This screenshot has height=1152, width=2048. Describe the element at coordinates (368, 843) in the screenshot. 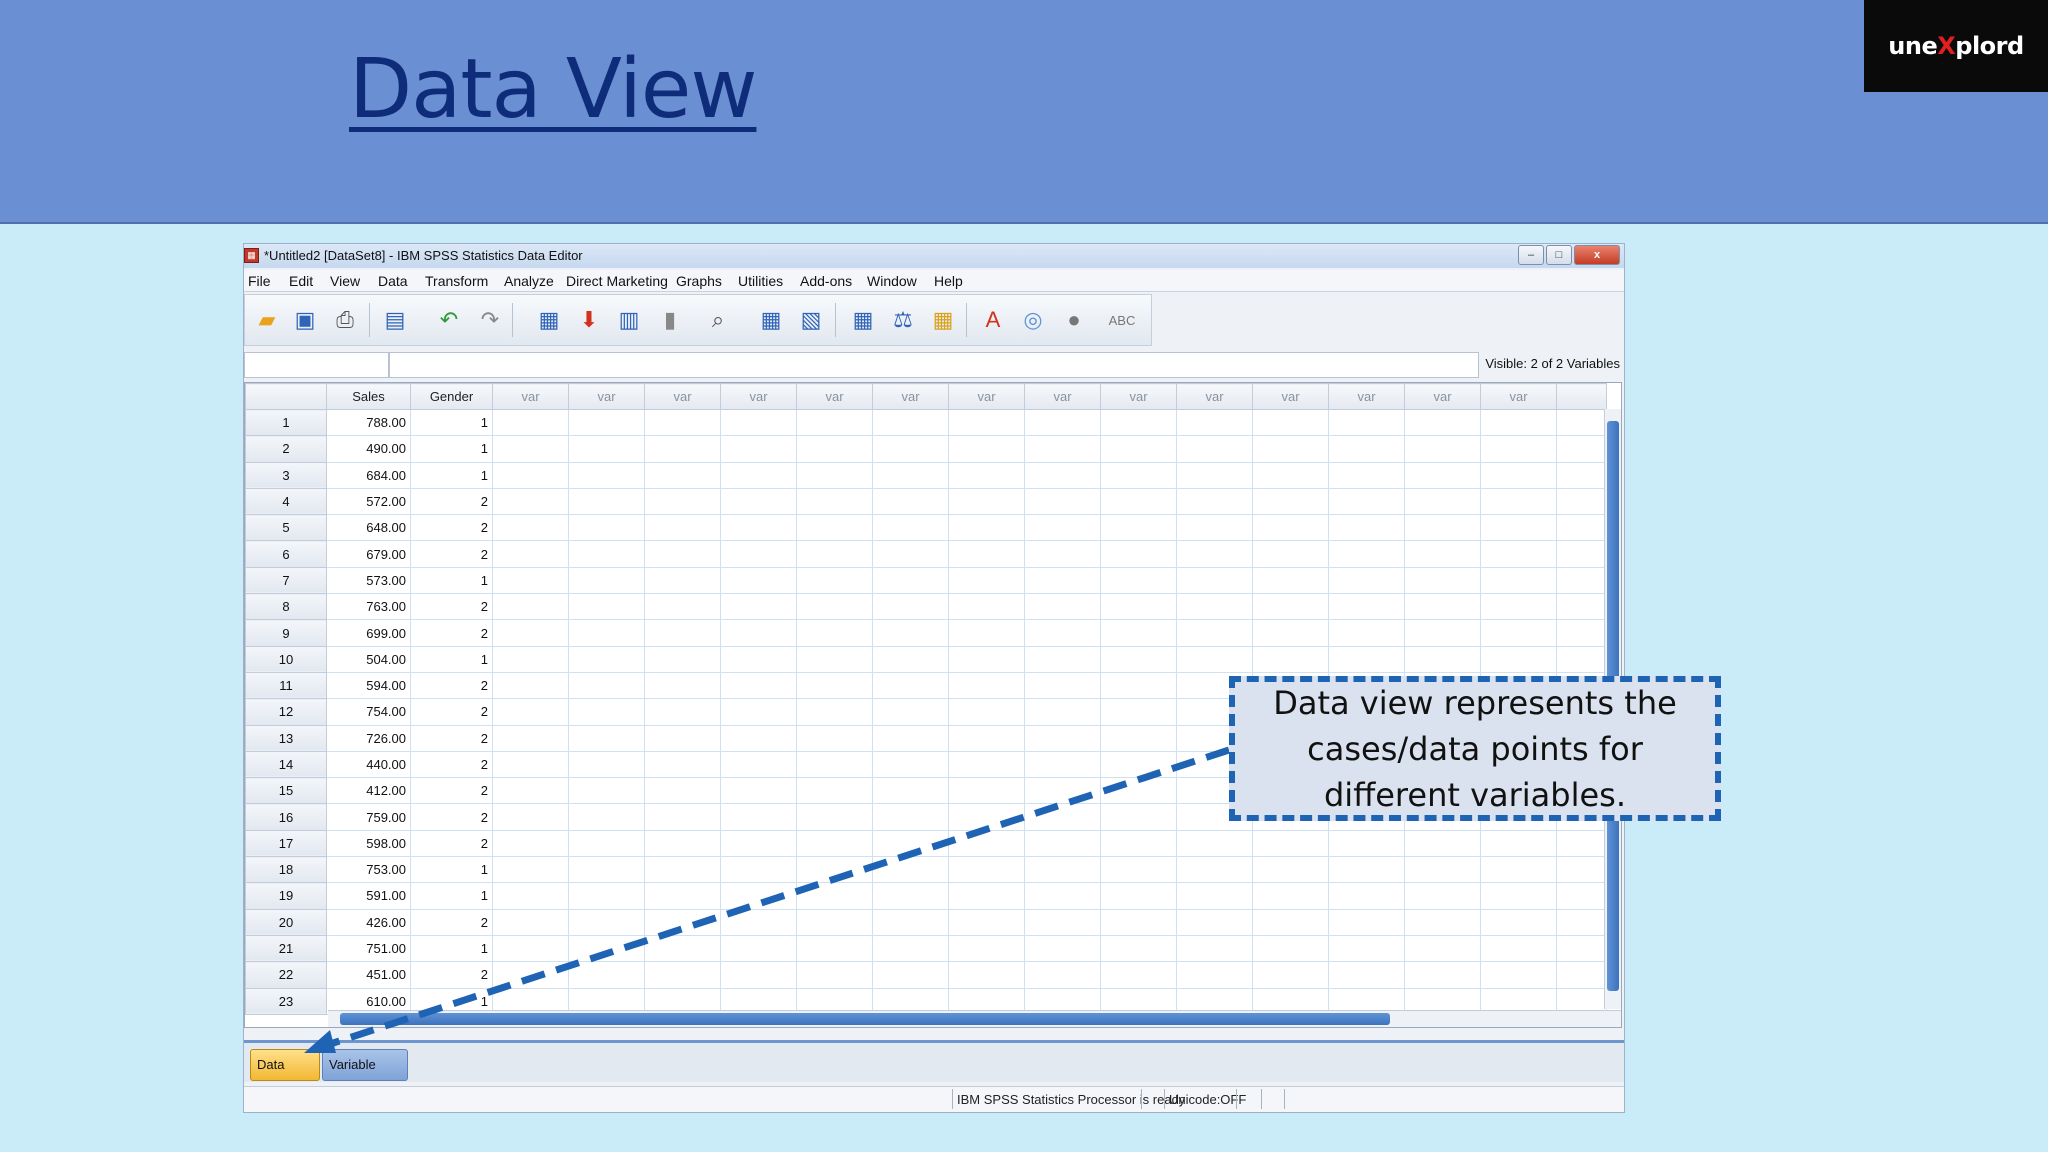

I see `sales-cell: 598.00` at that location.